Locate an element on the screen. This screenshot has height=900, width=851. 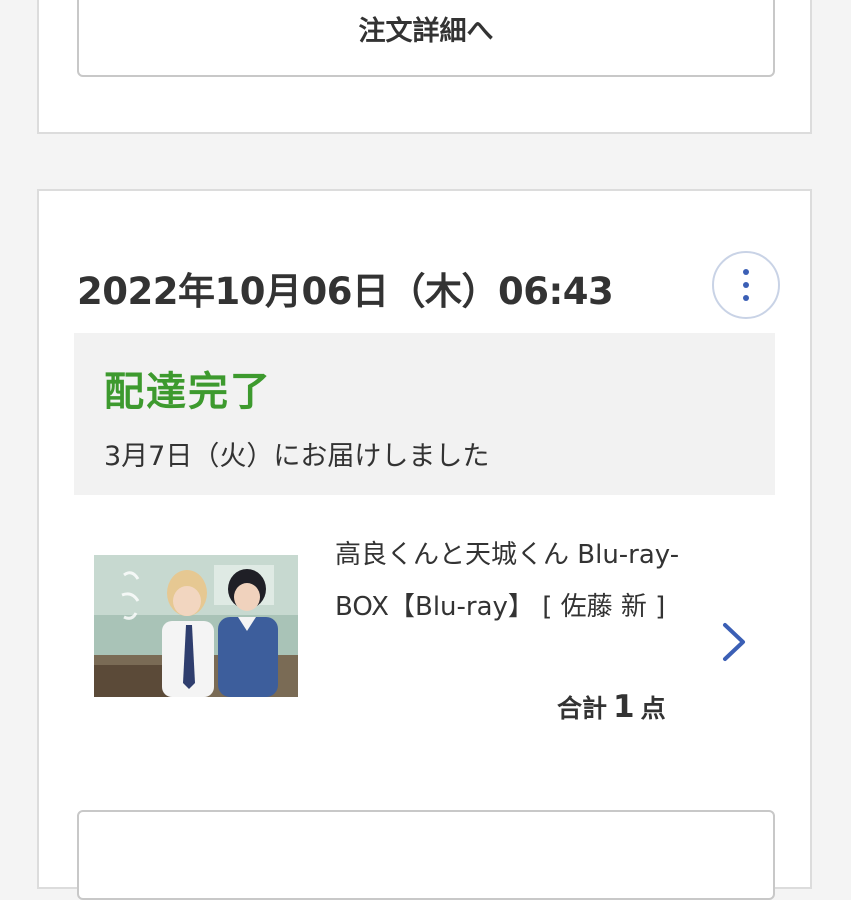
product-title: 高良くんと天城くん Blu-ray-BOX【Blu-ray】 [ 佐藤 新 ] is located at coordinates (510, 581).